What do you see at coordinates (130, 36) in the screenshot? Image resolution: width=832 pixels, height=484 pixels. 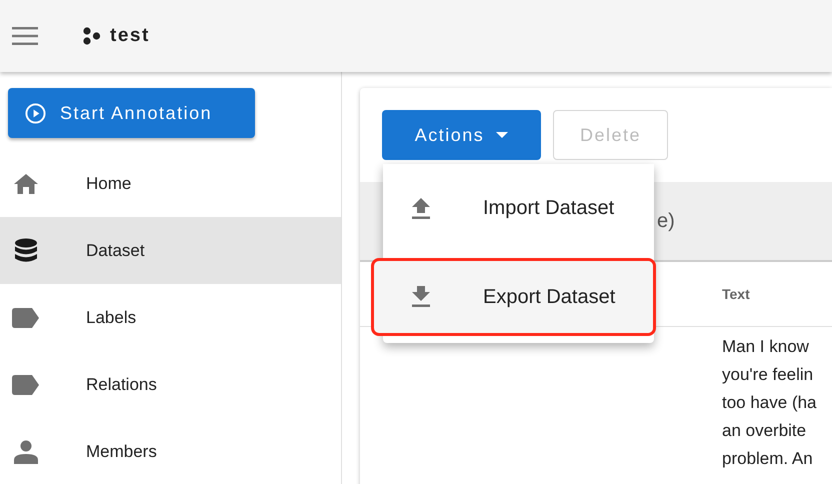 I see `app-title: test` at bounding box center [130, 36].